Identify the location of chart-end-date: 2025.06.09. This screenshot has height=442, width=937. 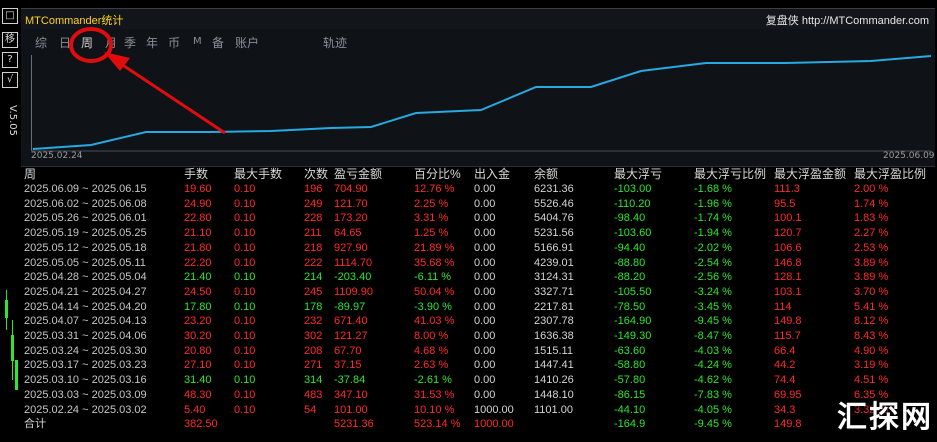
(909, 156).